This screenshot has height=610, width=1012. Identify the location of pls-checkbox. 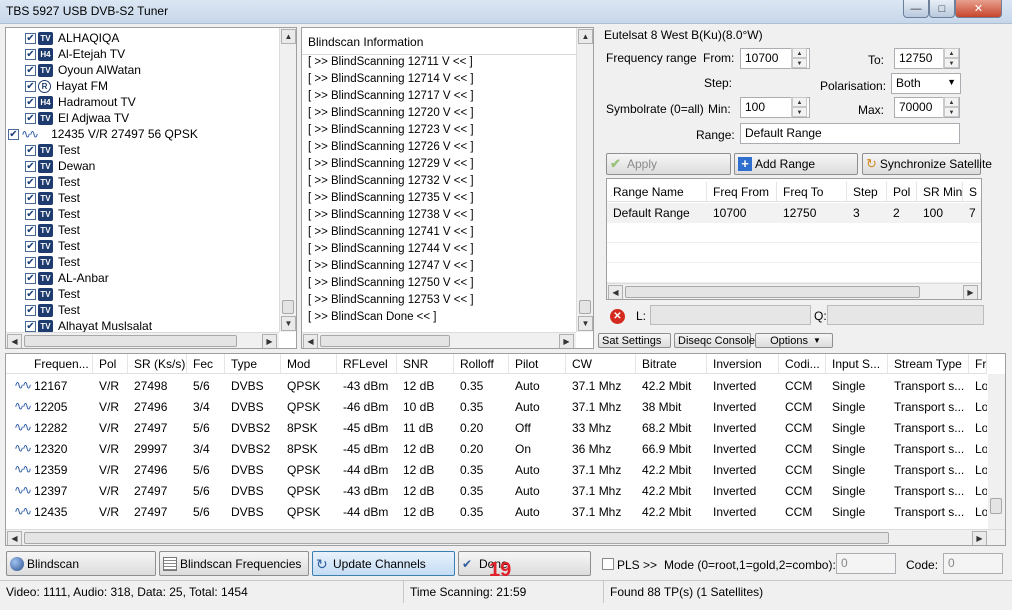
(608, 564).